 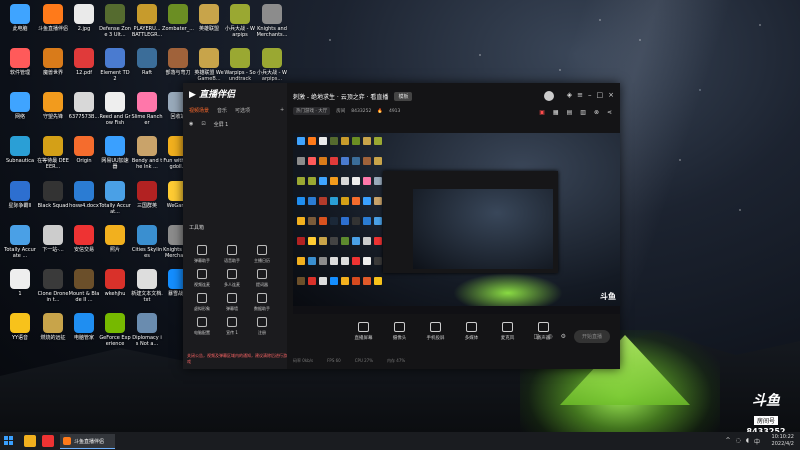 I want to click on lock-icon: ⊡, so click(x=203, y=124).